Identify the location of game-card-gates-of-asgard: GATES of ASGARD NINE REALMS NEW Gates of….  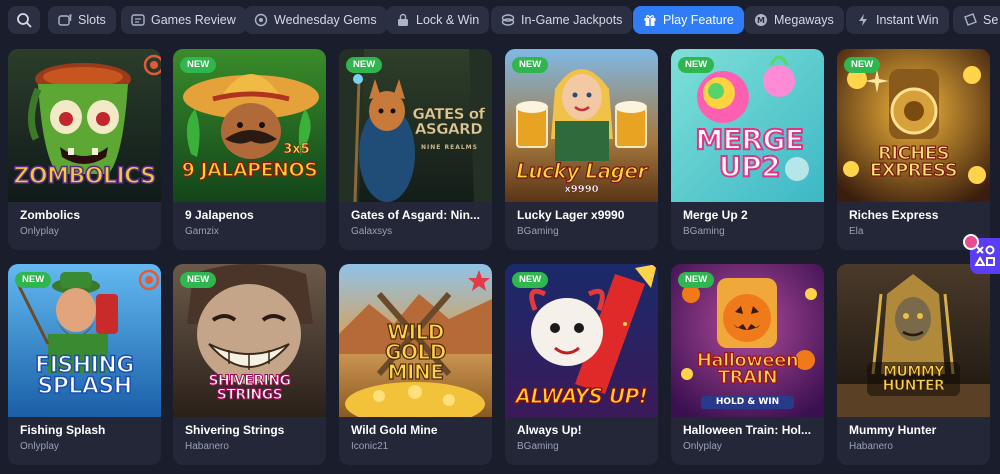
(415, 149).